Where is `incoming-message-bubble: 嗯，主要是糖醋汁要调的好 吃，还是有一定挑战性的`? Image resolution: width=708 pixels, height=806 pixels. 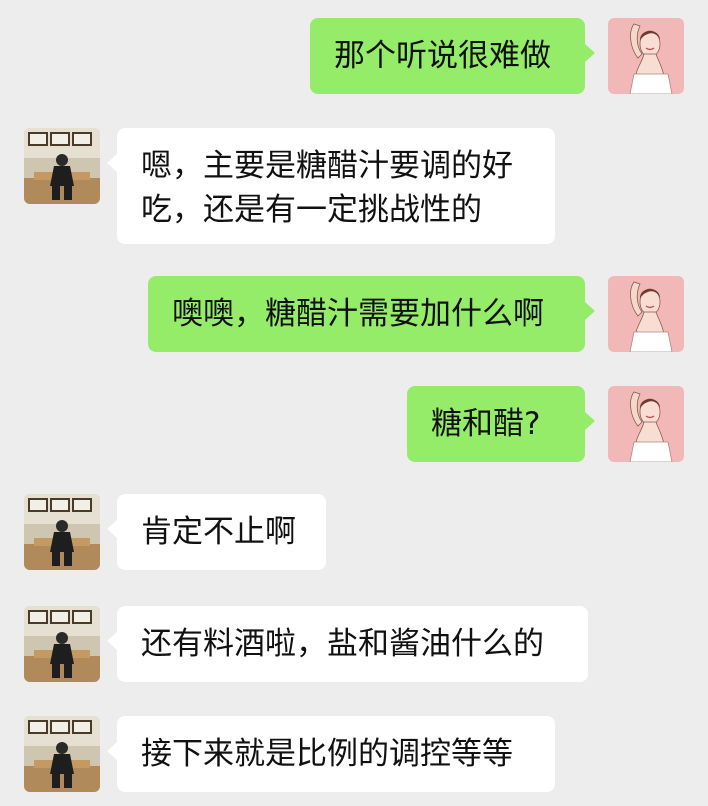 incoming-message-bubble: 嗯，主要是糖醋汁要调的好 吃，还是有一定挑战性的 is located at coordinates (331, 186).